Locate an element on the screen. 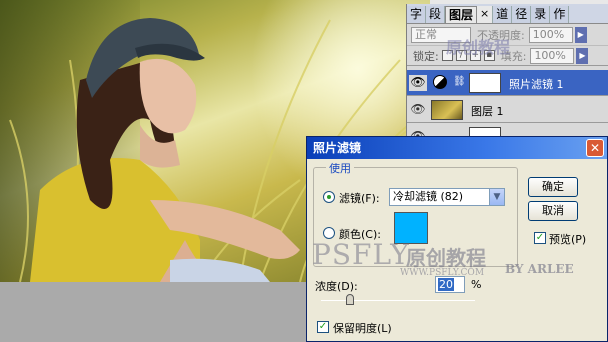 The width and height of the screenshot is (608, 342). canvas-background is located at coordinates (155, 312).